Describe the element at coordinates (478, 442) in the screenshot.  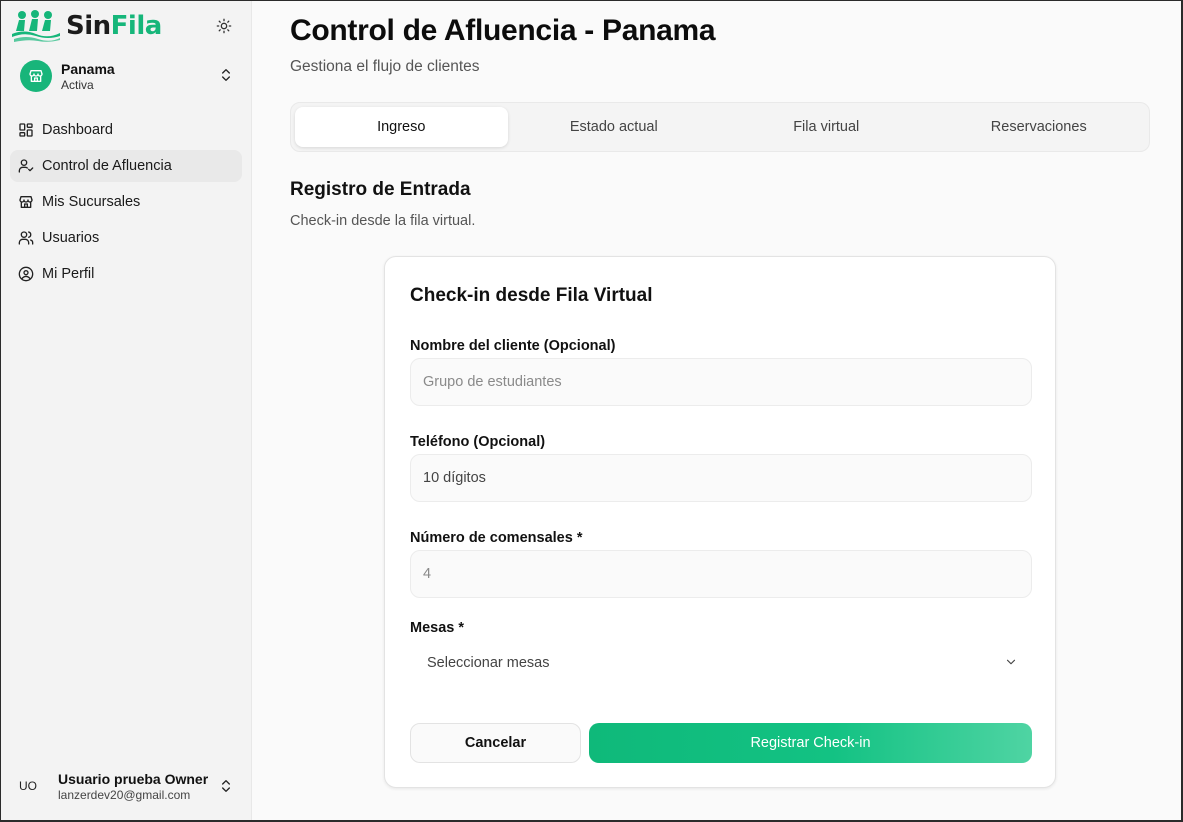
I see `phone-field-label: Teléfono (Opcional)` at that location.